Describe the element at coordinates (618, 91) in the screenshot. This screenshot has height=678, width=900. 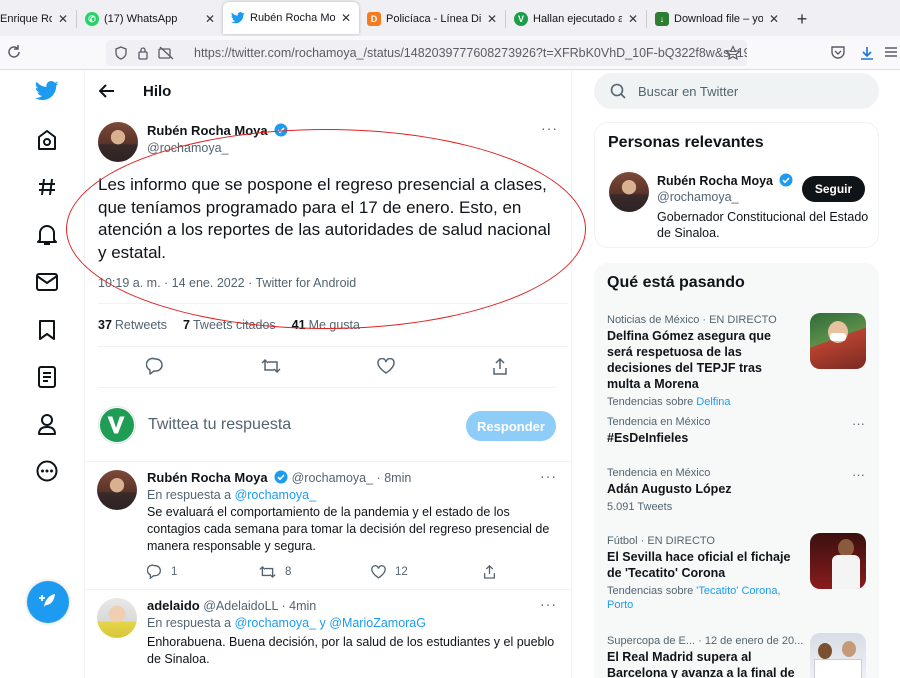
I see `search-icon` at that location.